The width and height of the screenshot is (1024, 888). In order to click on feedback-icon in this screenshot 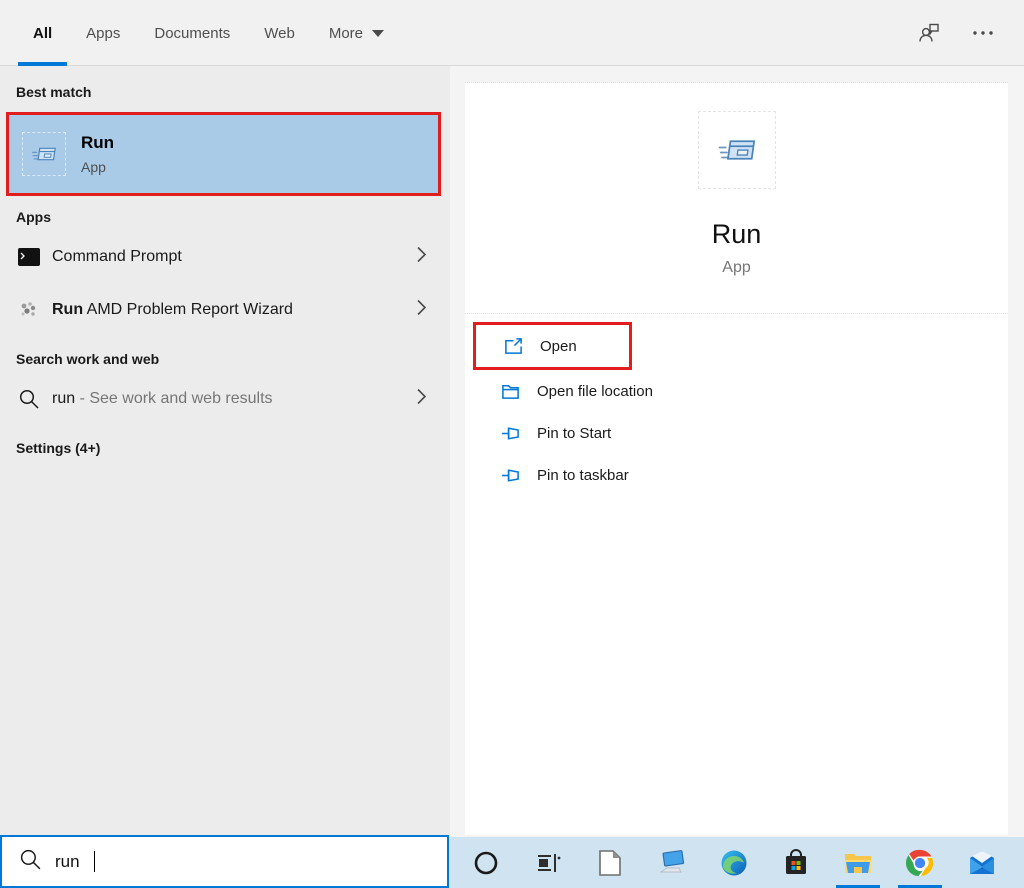, I will do `click(929, 33)`.